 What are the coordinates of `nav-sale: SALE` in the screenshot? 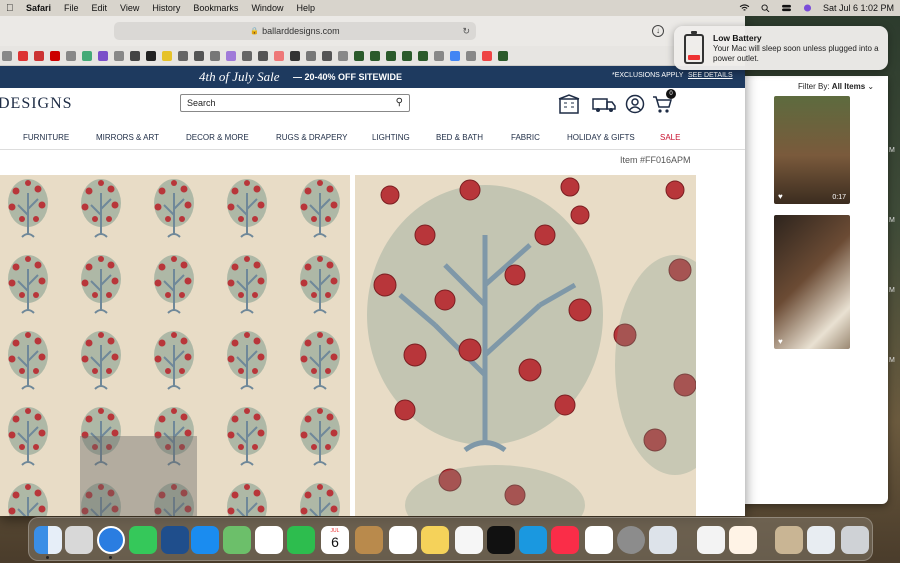 It's located at (670, 137).